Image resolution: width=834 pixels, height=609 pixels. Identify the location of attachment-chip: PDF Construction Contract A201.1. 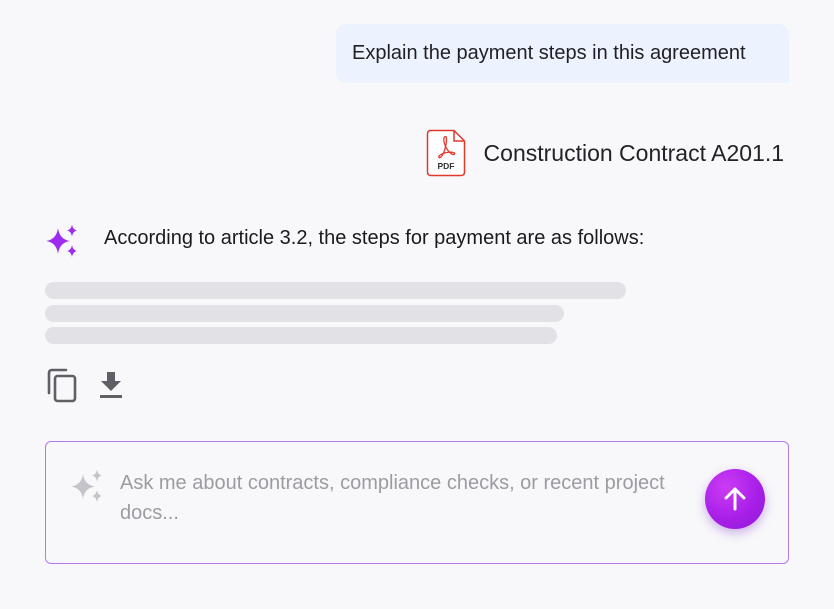
(605, 153).